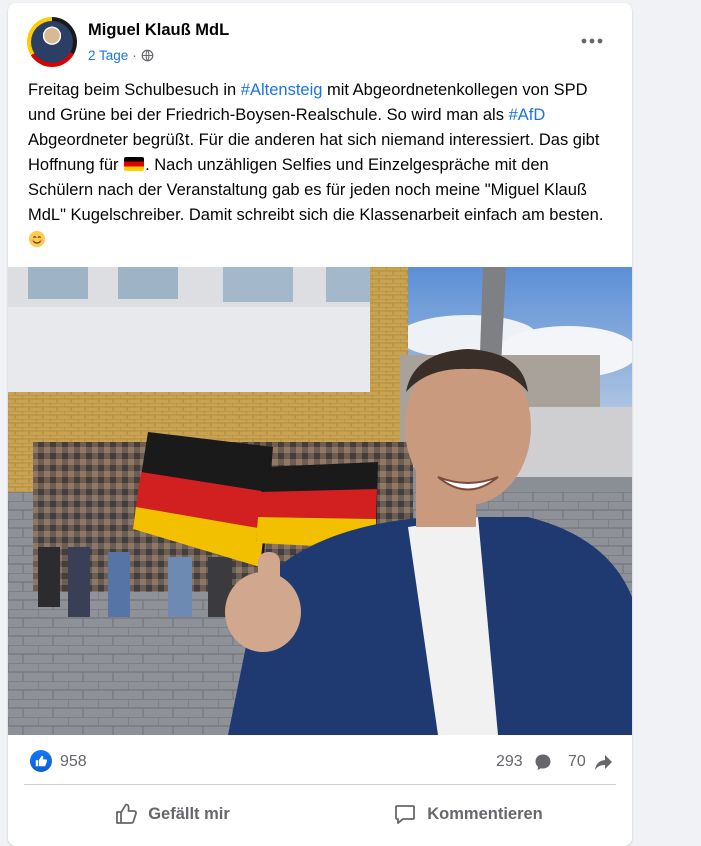 The width and height of the screenshot is (701, 846). I want to click on post-meta: 2 Tage ·, so click(121, 55).